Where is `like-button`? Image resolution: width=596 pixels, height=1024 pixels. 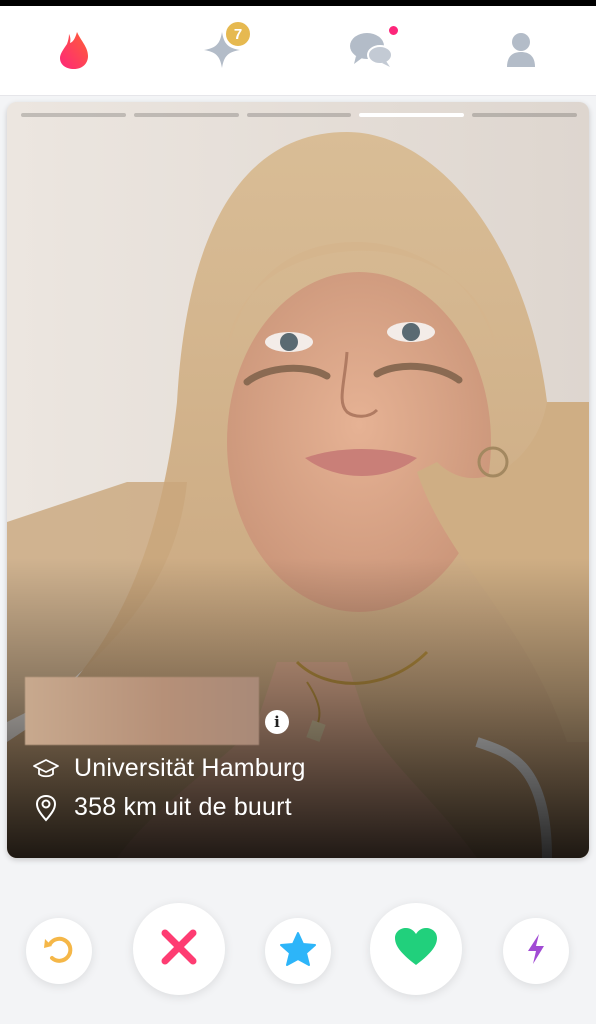 like-button is located at coordinates (416, 949).